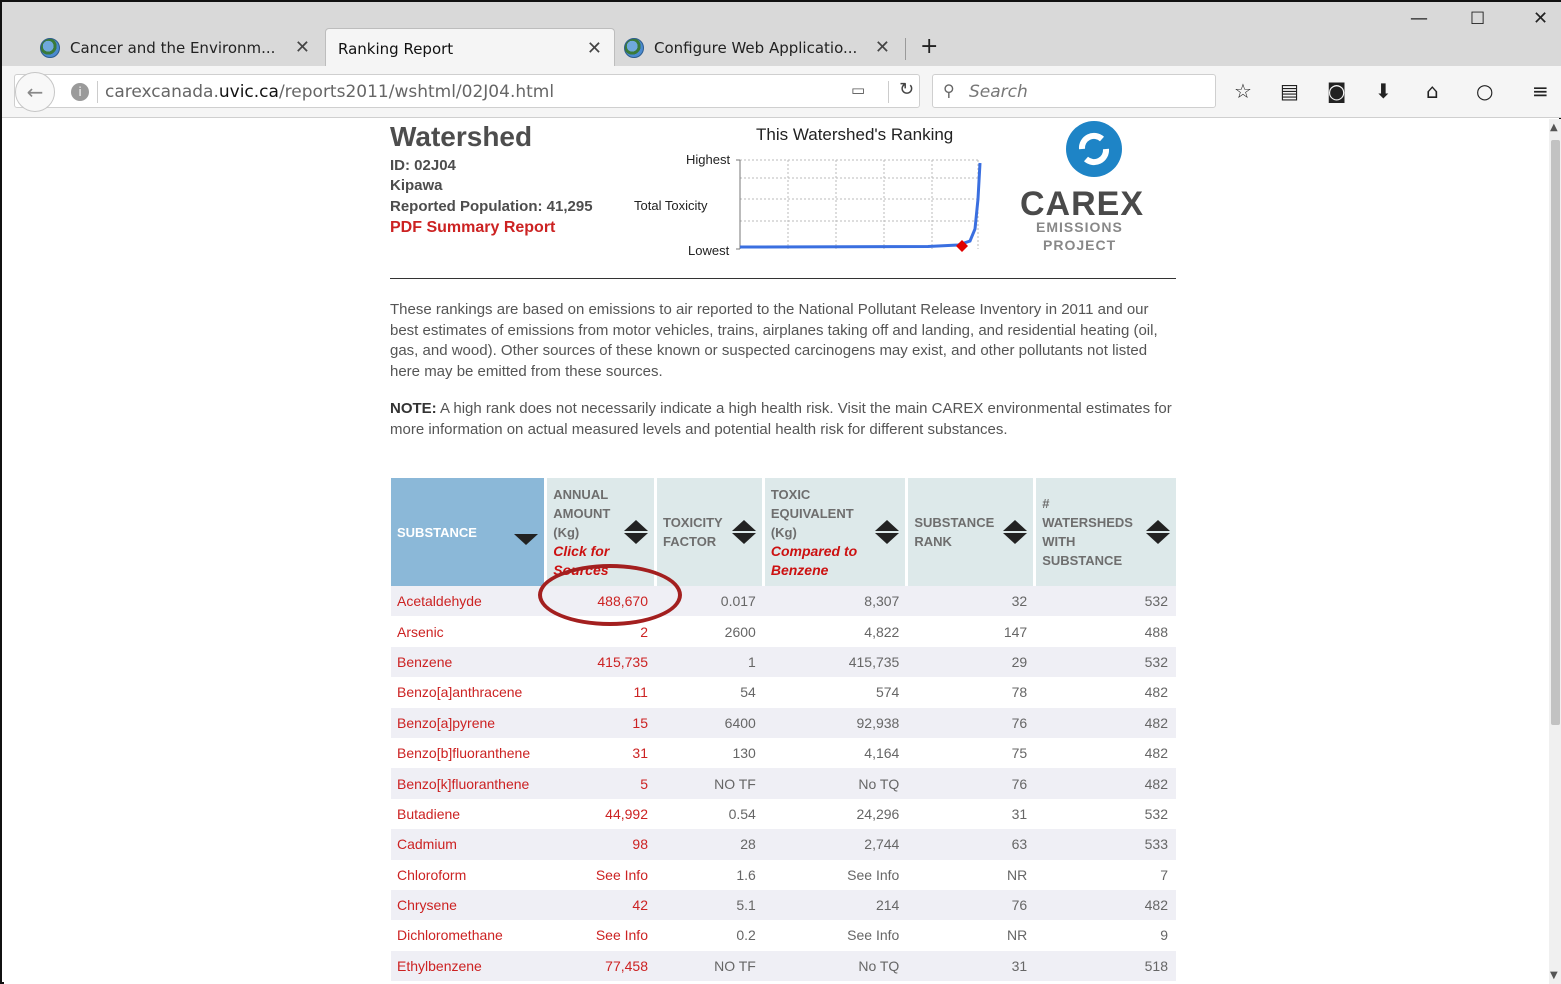 The width and height of the screenshot is (1561, 984). What do you see at coordinates (1156, 692) in the screenshot?
I see `watersheds-count-cell: 482` at bounding box center [1156, 692].